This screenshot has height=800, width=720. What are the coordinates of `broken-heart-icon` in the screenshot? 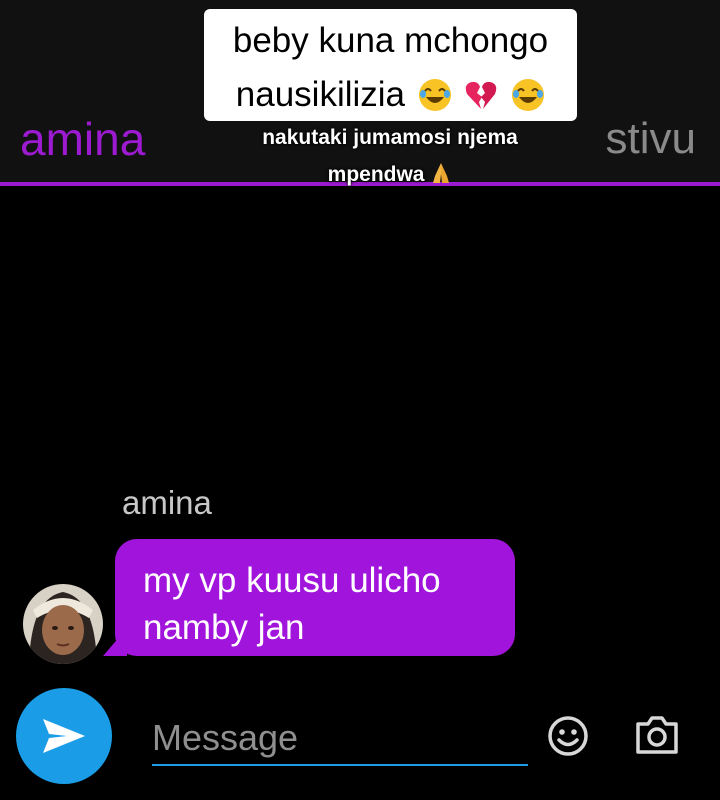 It's located at (481, 95).